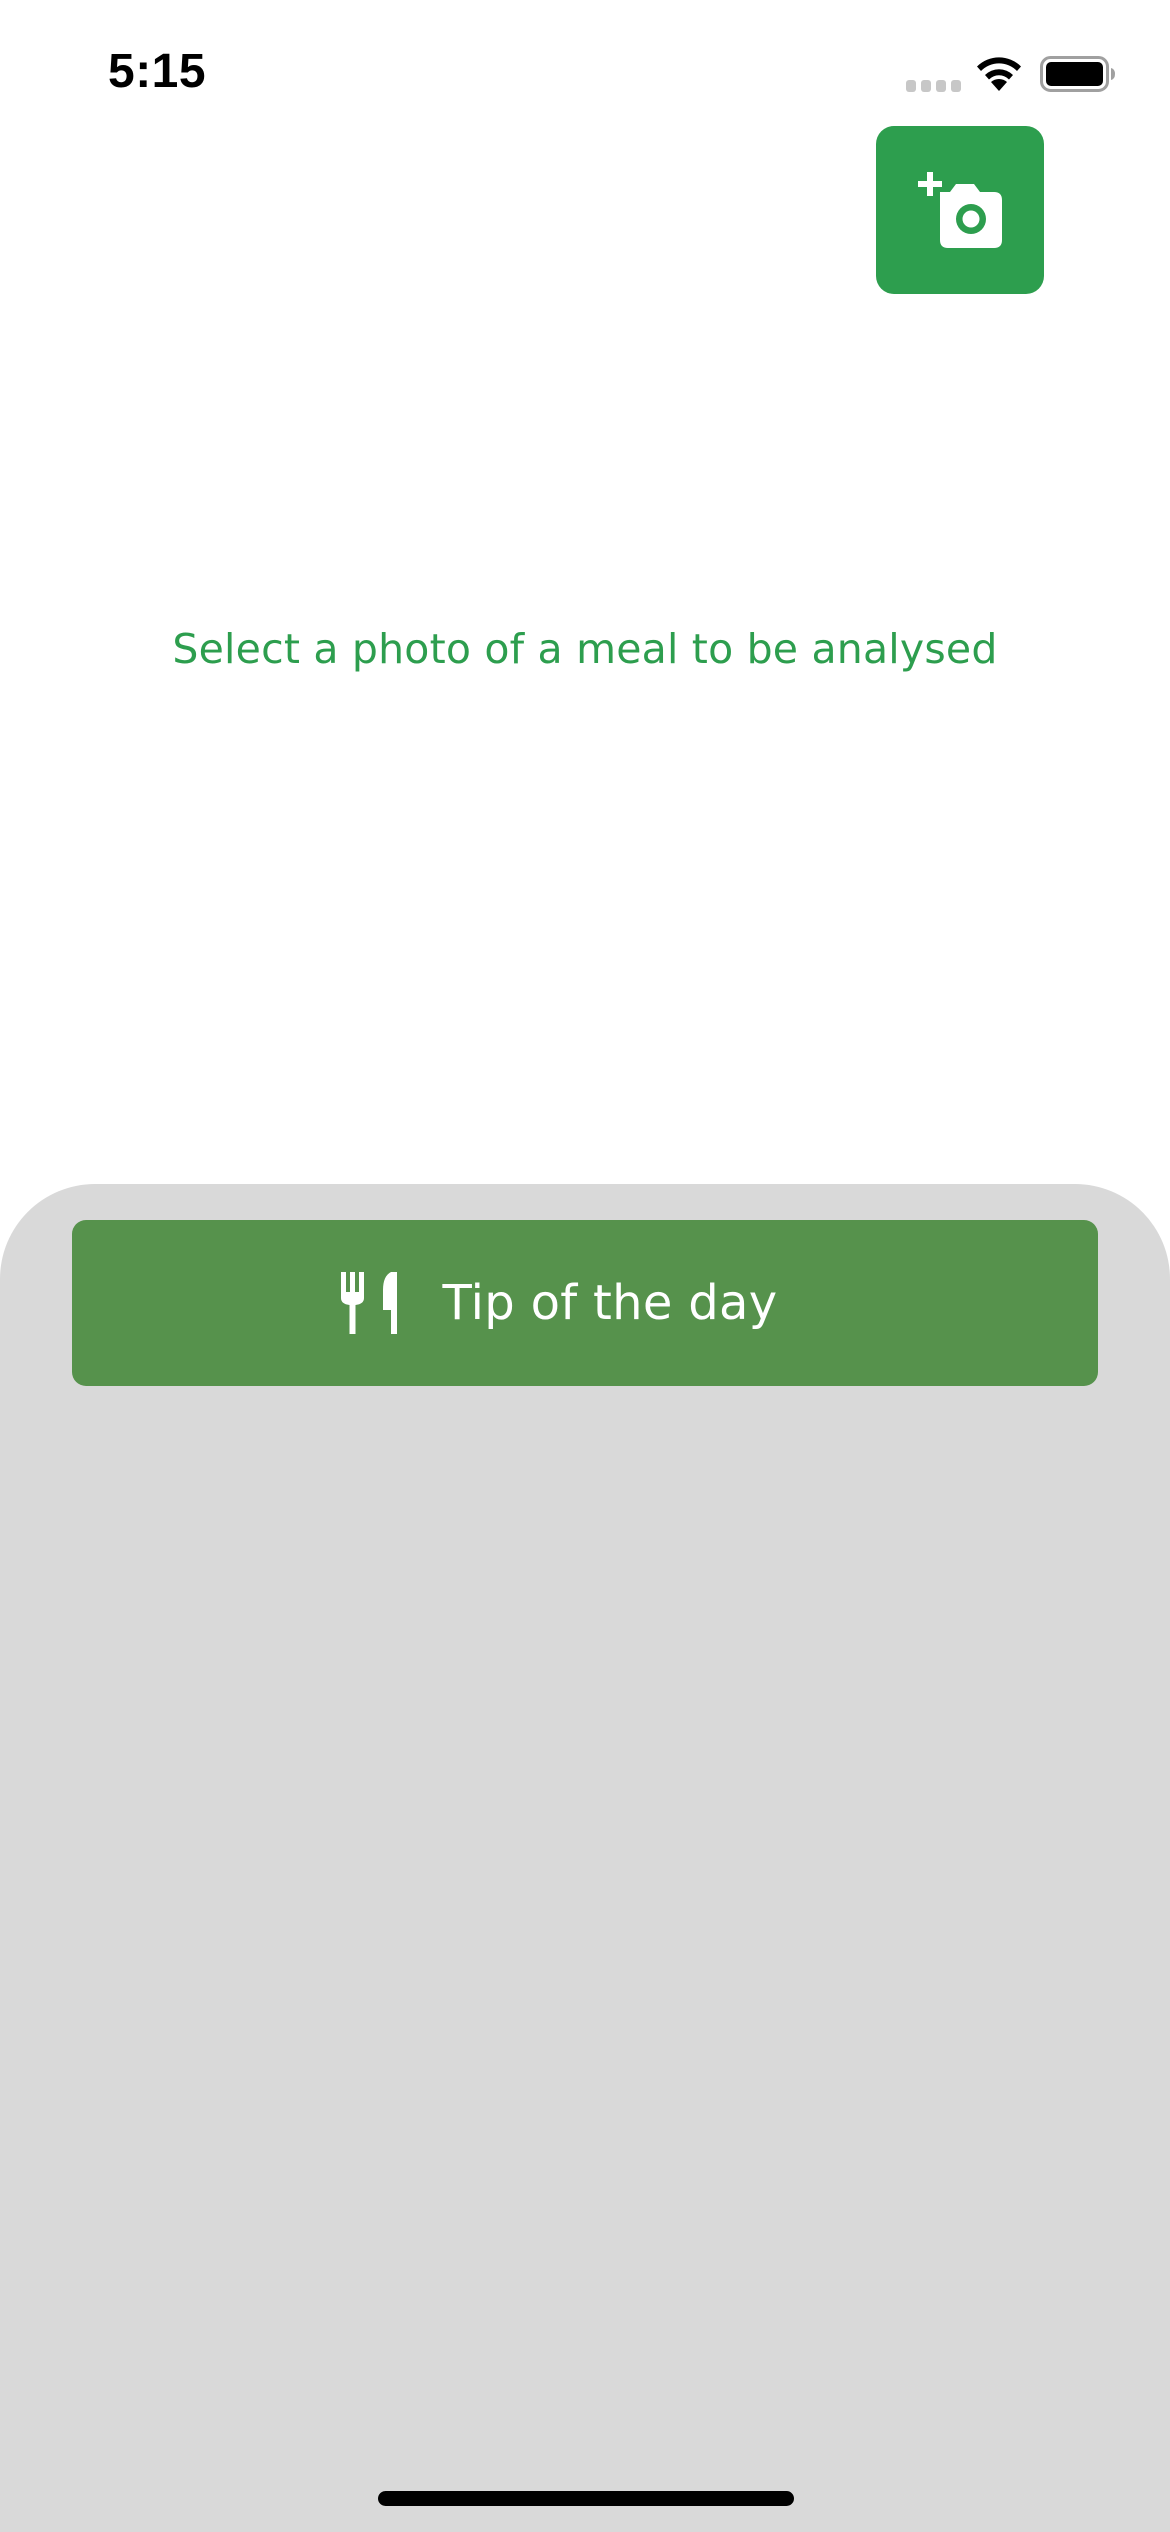  Describe the element at coordinates (1077, 74) in the screenshot. I see `battery-icon` at that location.